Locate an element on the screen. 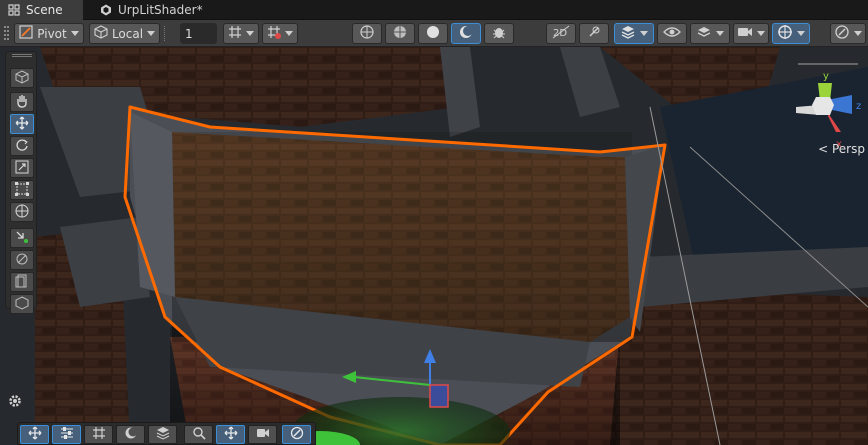  transform-icon is located at coordinates (22, 212).